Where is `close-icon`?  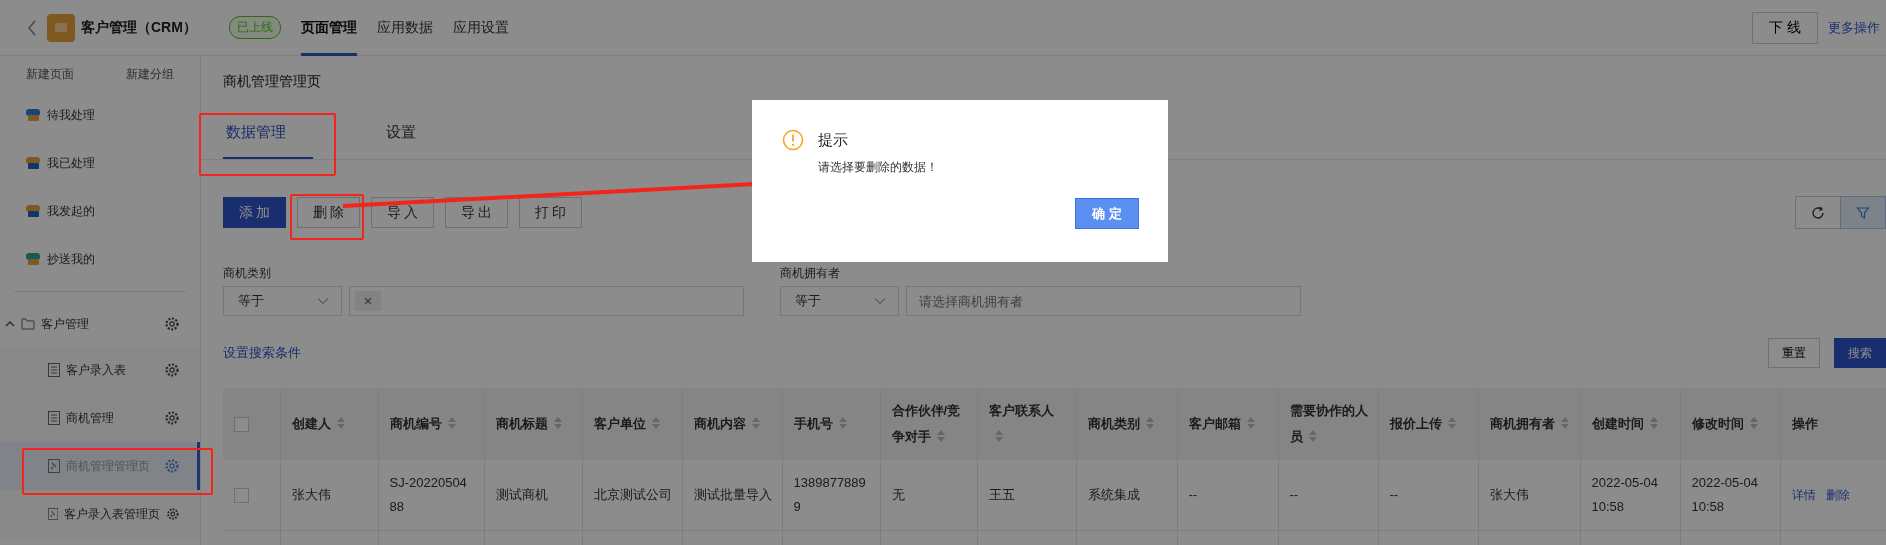
close-icon is located at coordinates (368, 301).